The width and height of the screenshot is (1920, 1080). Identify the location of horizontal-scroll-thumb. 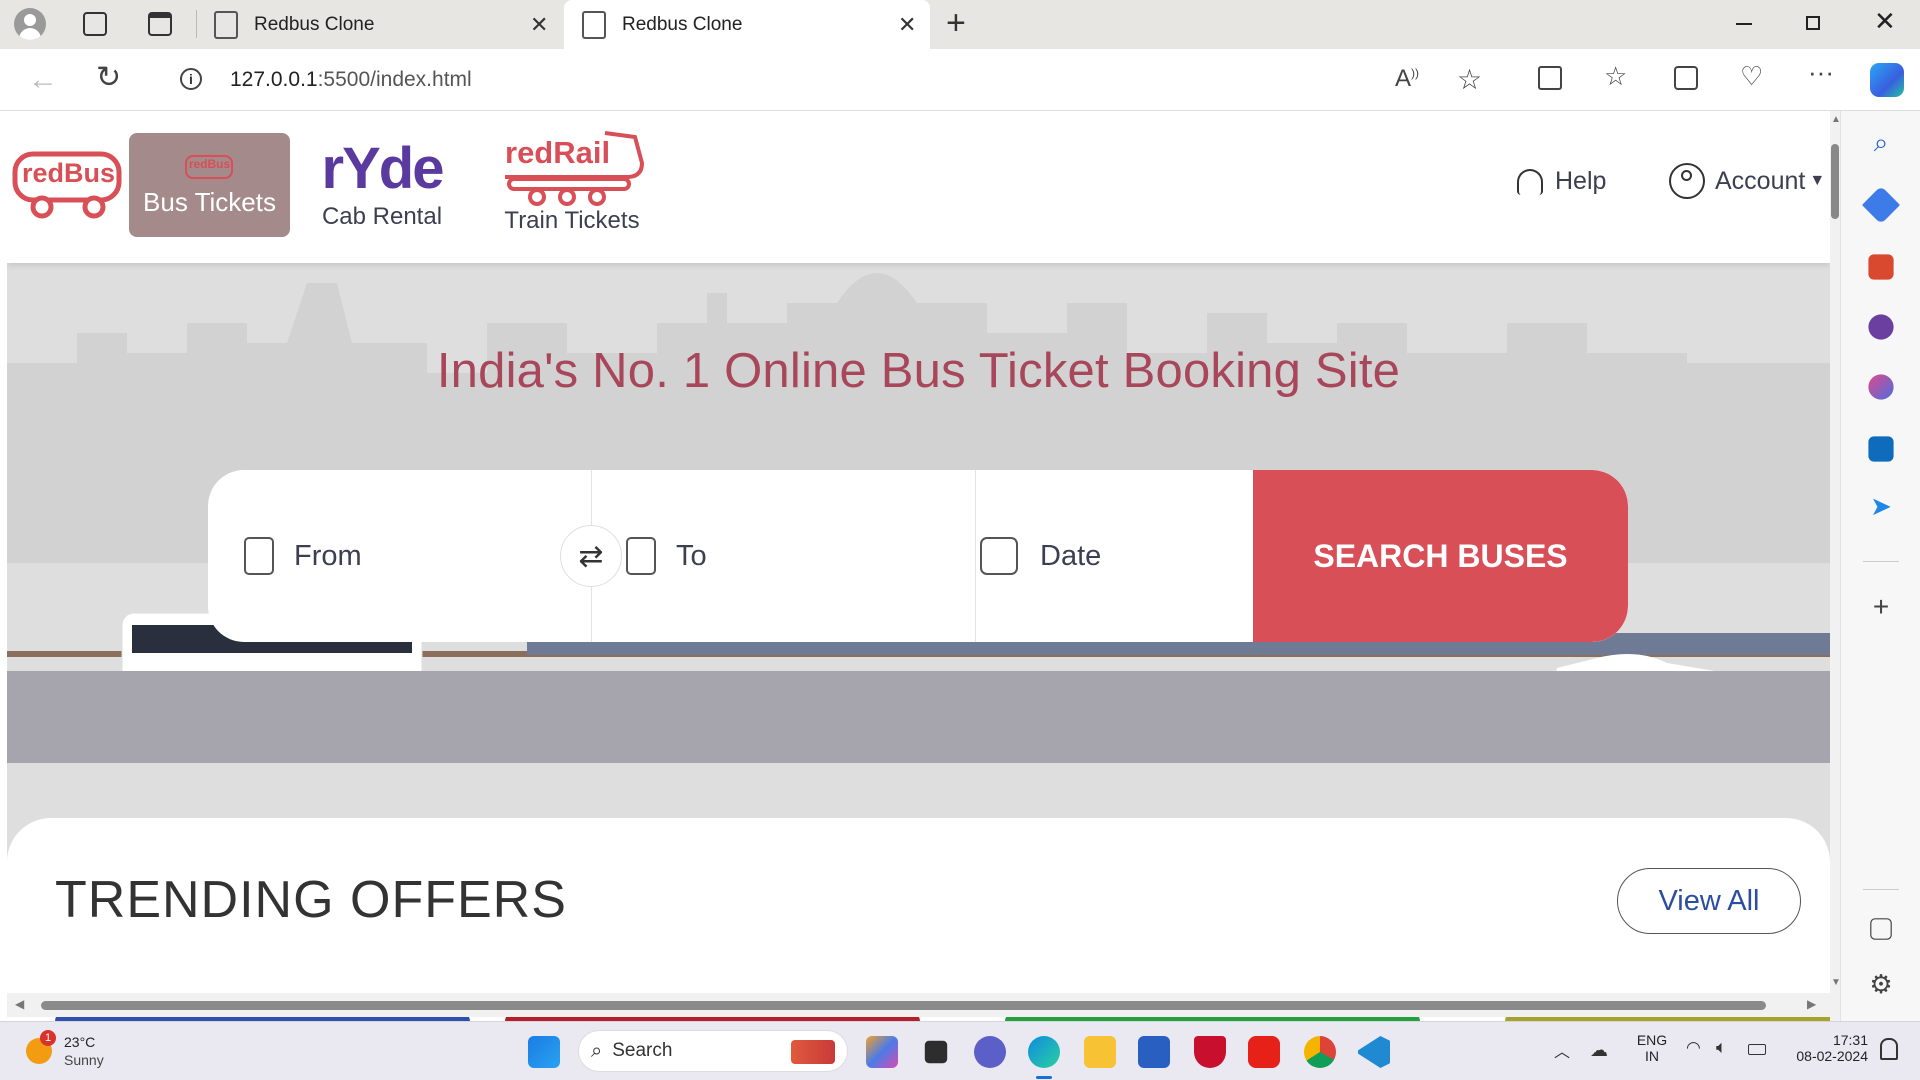
(903, 1005).